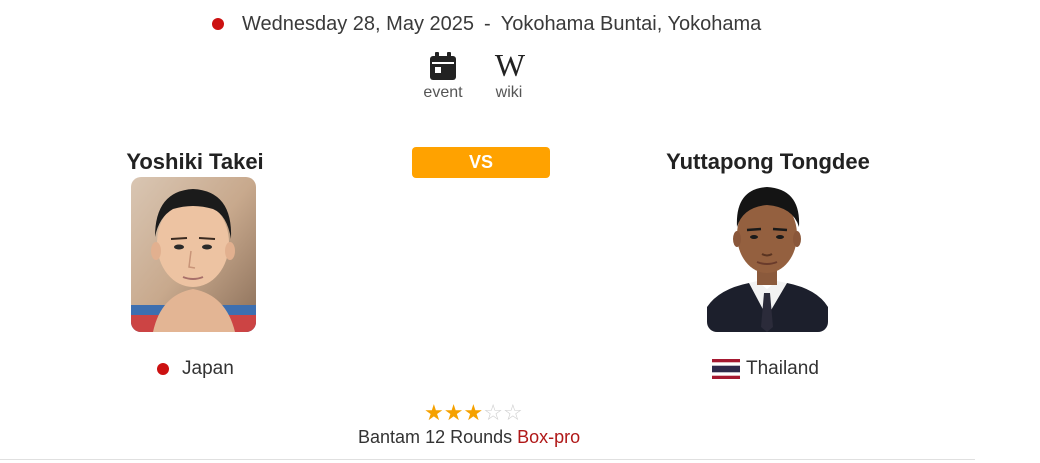 This screenshot has width=1040, height=463. Describe the element at coordinates (358, 23) in the screenshot. I see `event-date: Wednesday 28, May 2025` at that location.